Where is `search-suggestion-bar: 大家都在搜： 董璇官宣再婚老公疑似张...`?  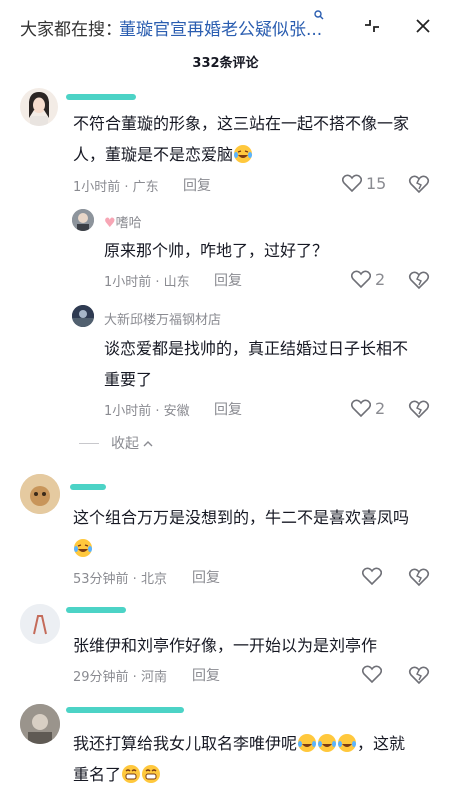
search-suggestion-bar: 大家都在搜： 董璇官宣再婚老公疑似张... is located at coordinates (225, 25).